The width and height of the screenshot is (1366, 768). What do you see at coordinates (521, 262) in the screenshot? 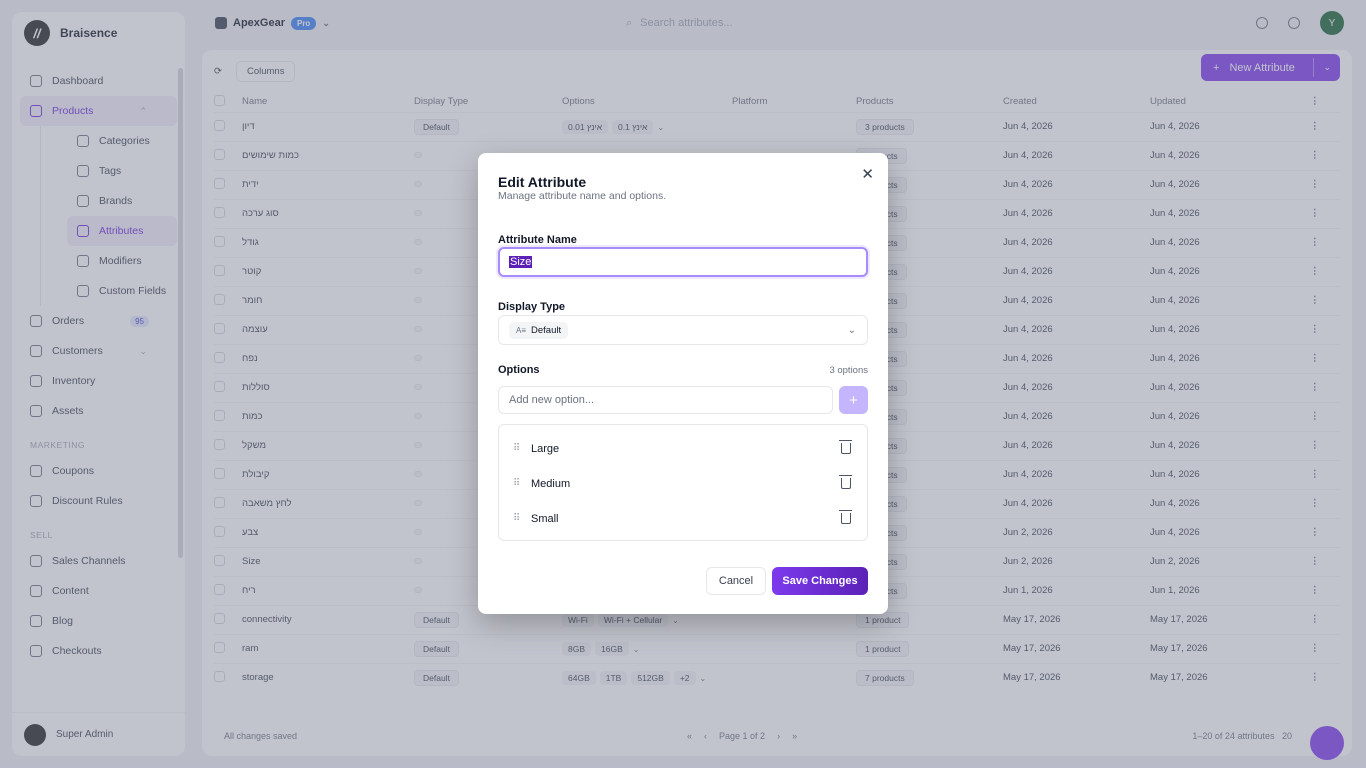
I see `attribute-name-value: Size` at bounding box center [521, 262].